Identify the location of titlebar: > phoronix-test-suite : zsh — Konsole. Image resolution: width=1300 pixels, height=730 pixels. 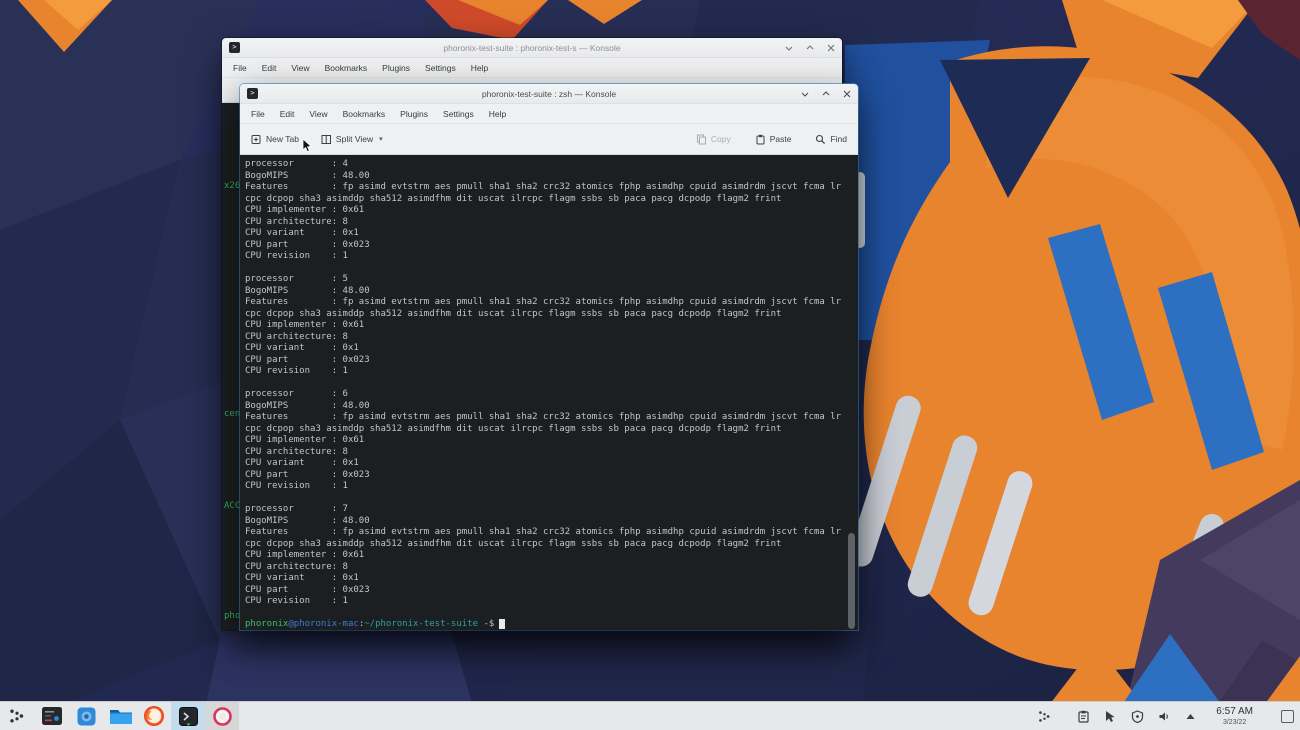
(549, 94).